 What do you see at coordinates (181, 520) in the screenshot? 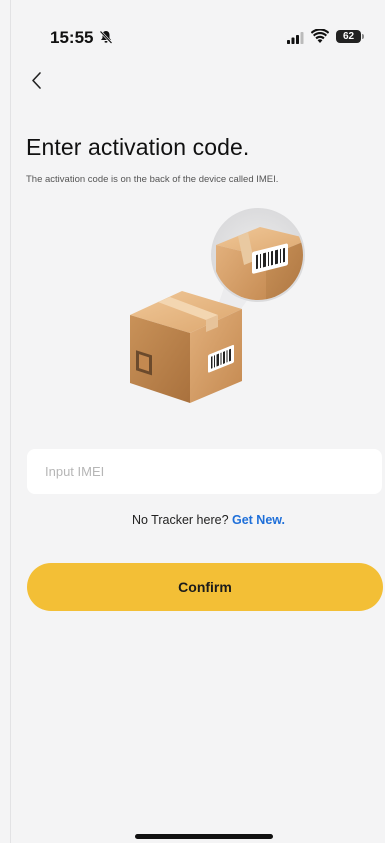
I see `hint-text: No Tracker here?` at bounding box center [181, 520].